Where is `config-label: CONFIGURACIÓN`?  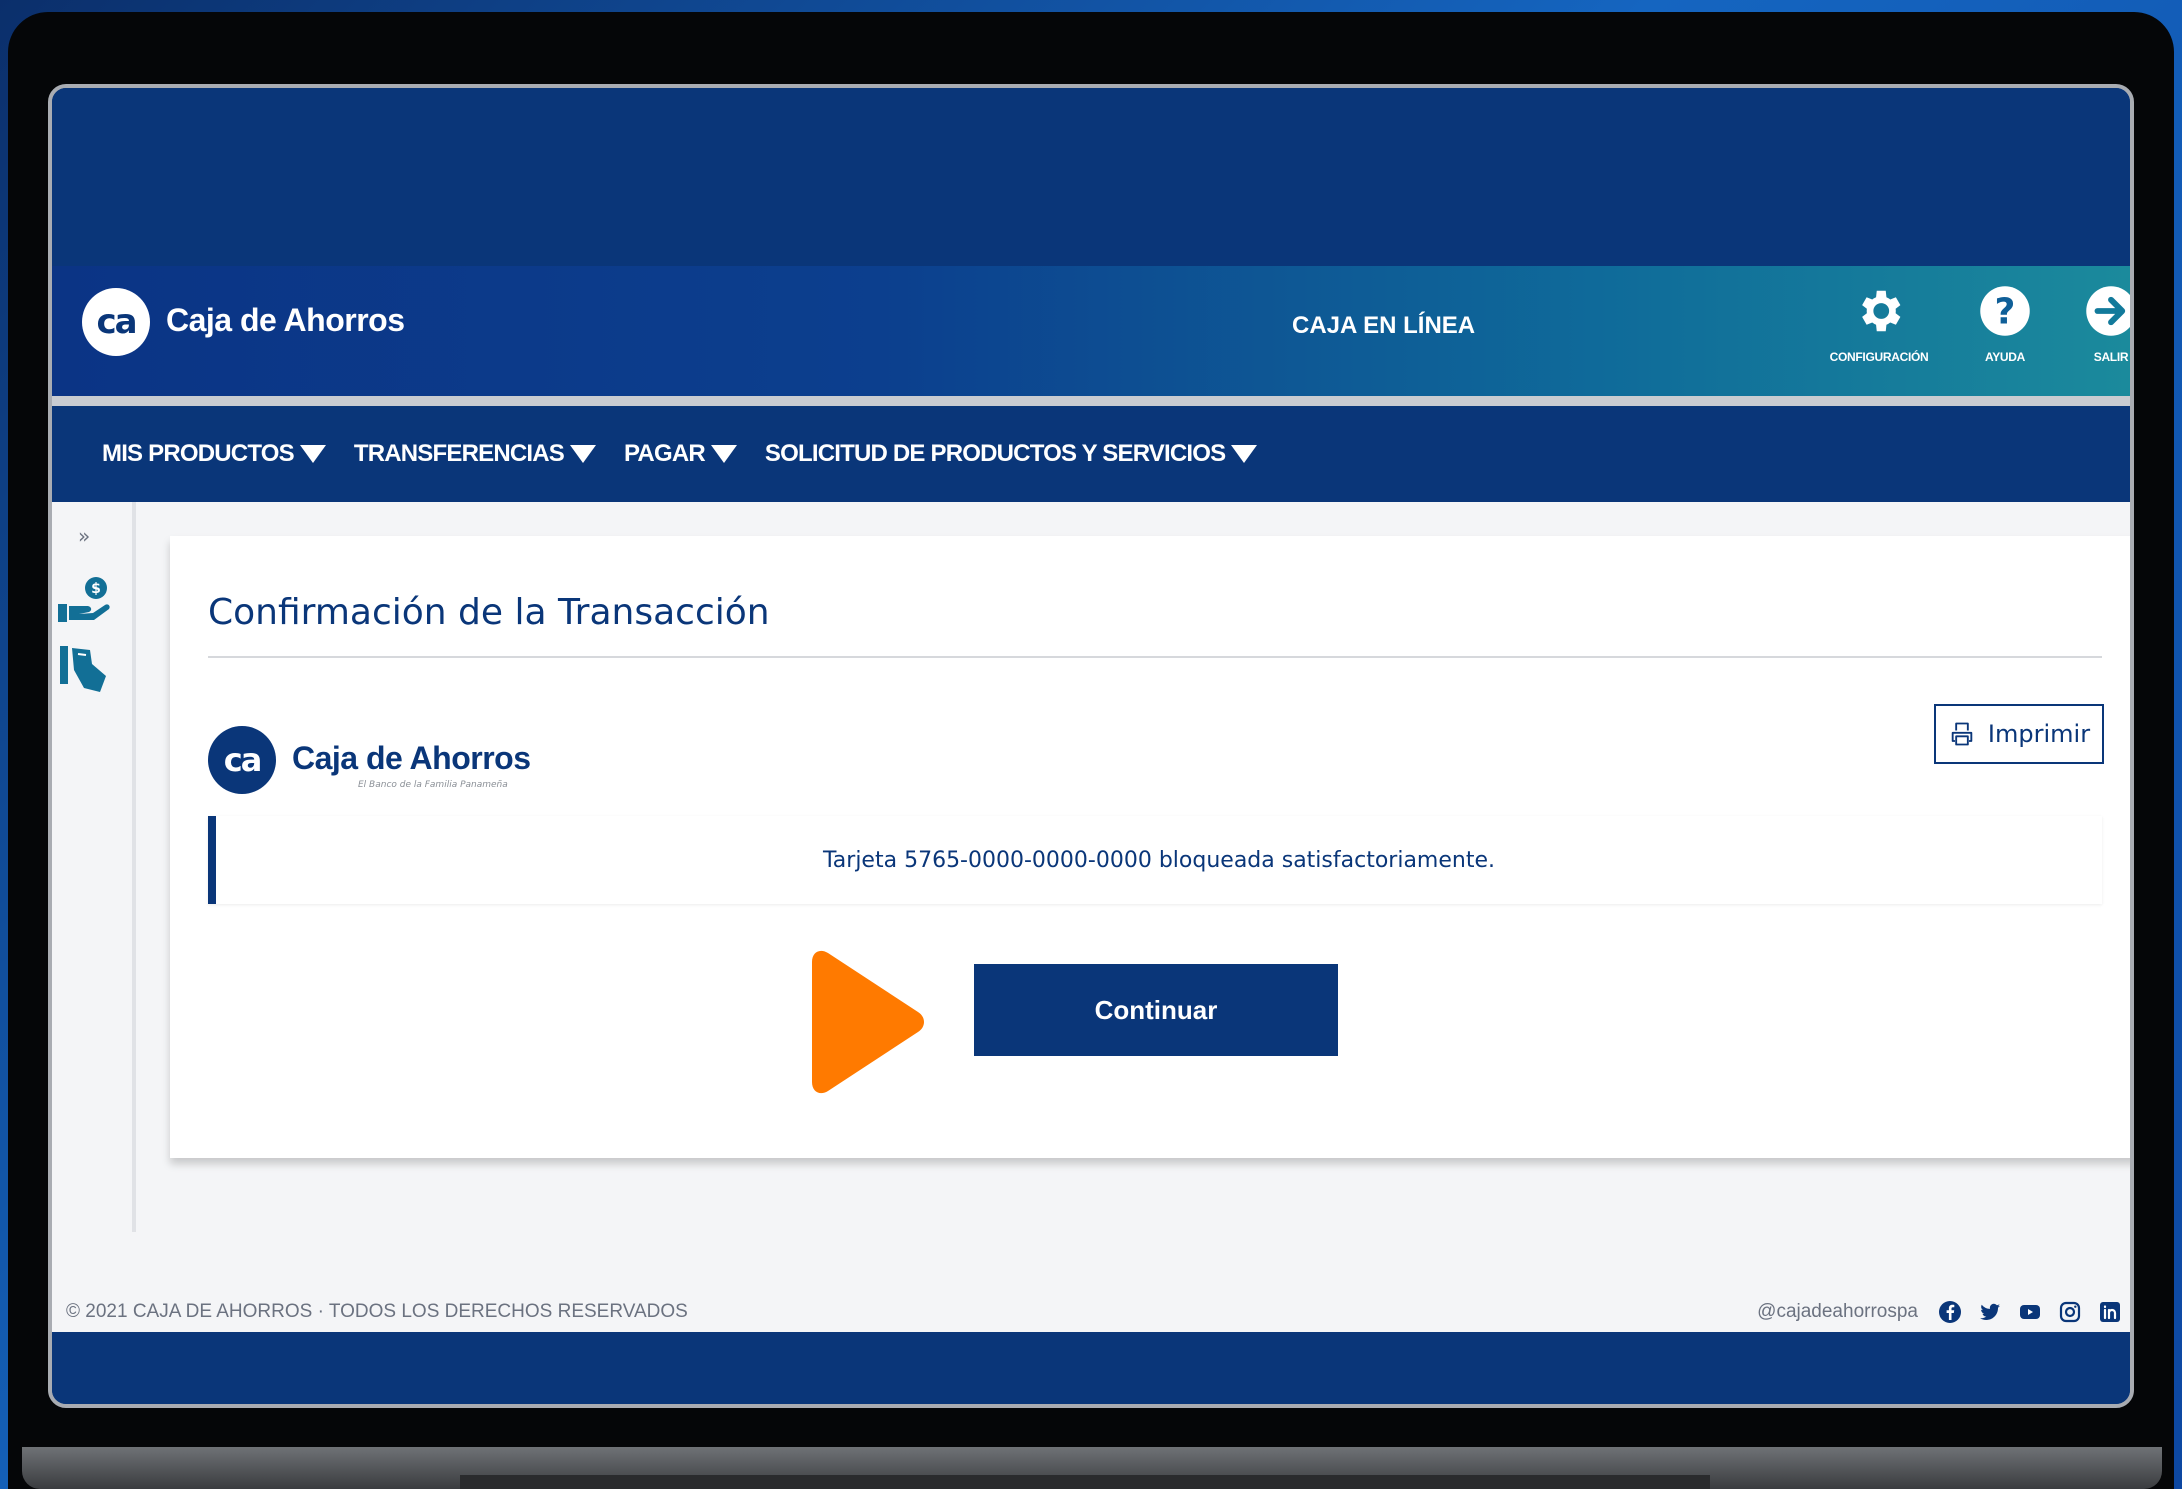
config-label: CONFIGURACIÓN is located at coordinates (1879, 357).